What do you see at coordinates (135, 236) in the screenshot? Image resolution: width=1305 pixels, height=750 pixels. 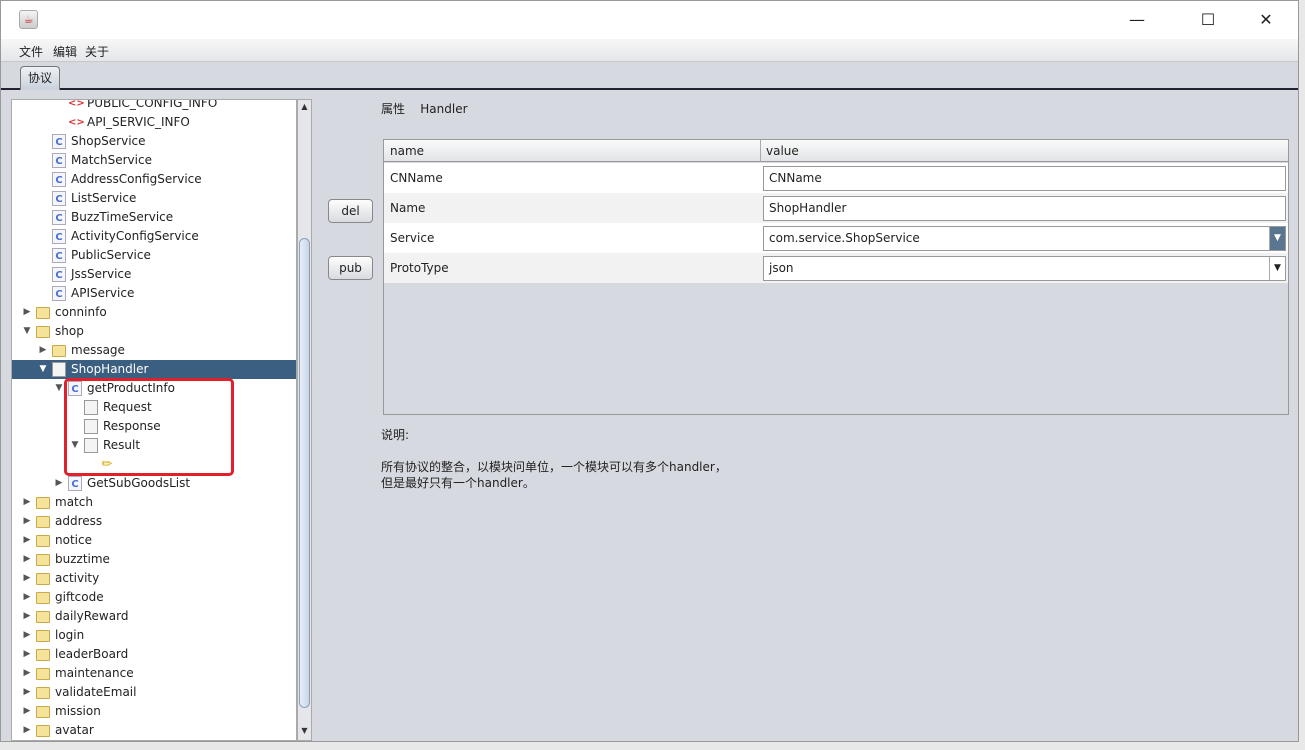 I see `tree-item-label: ActivityConfigService` at bounding box center [135, 236].